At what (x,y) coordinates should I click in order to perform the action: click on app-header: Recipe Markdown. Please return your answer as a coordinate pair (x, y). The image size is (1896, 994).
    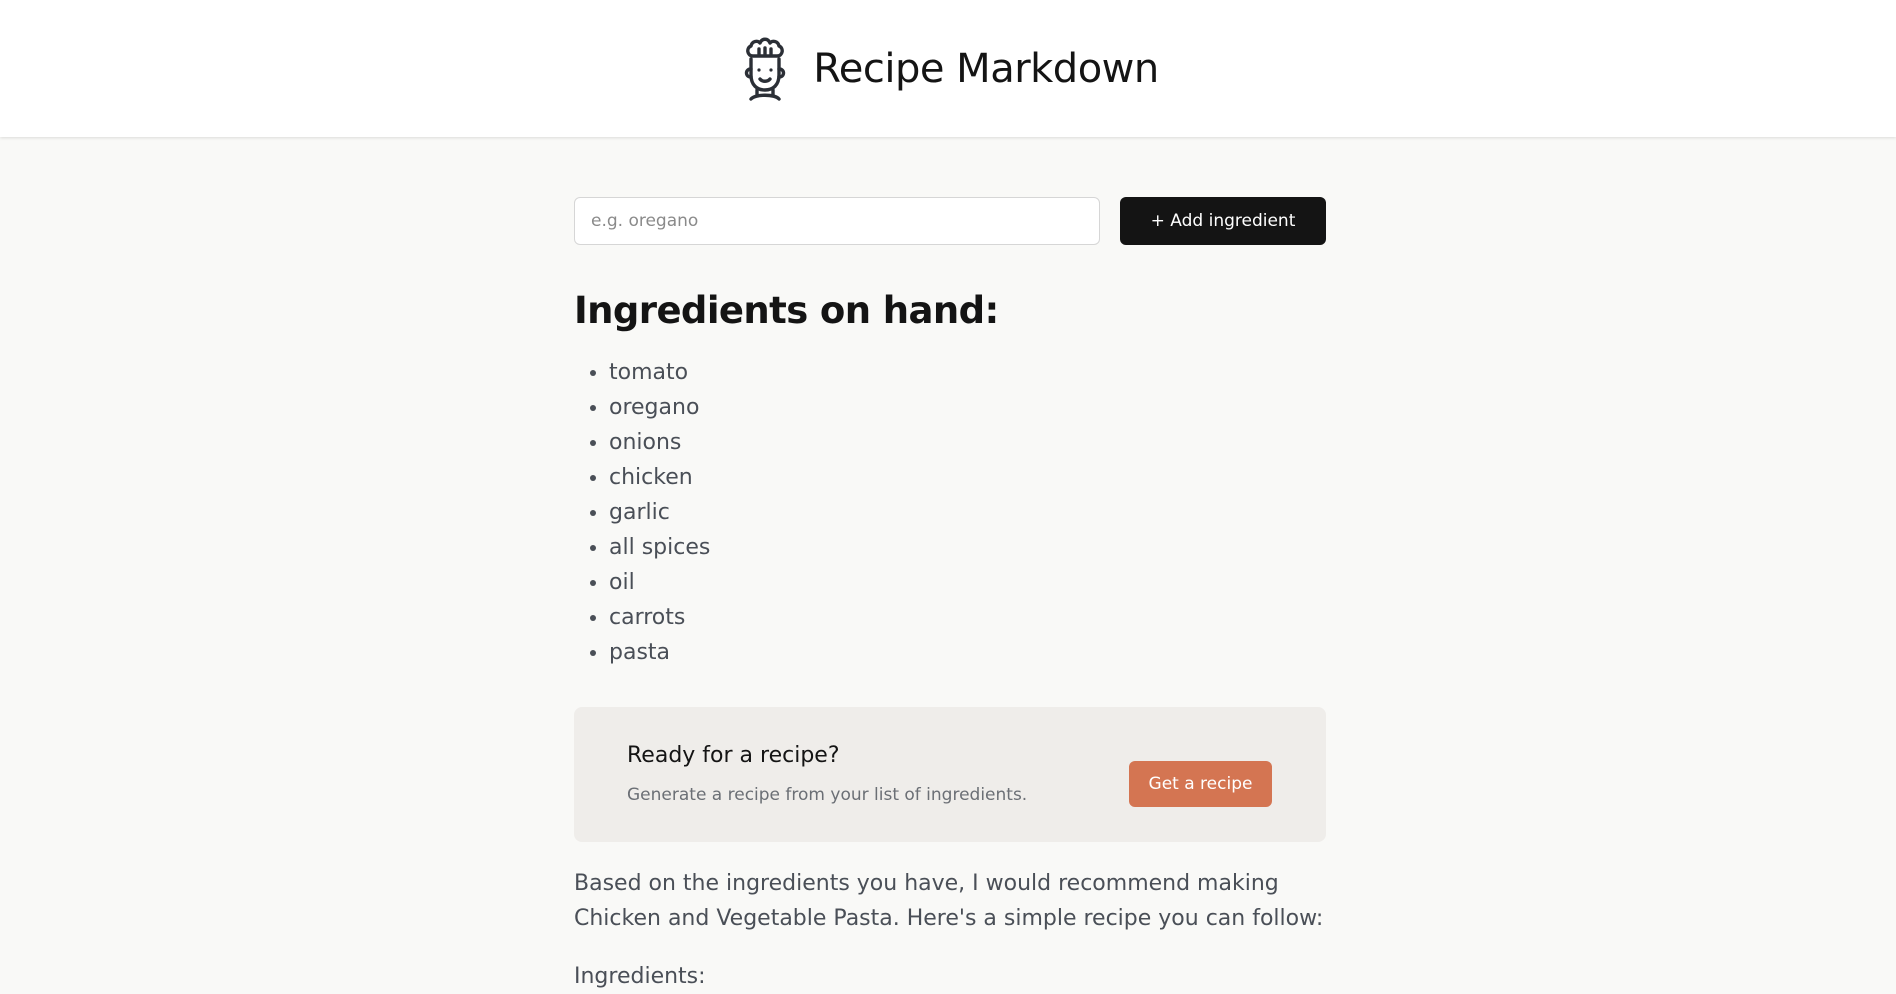
    Looking at the image, I should click on (948, 68).